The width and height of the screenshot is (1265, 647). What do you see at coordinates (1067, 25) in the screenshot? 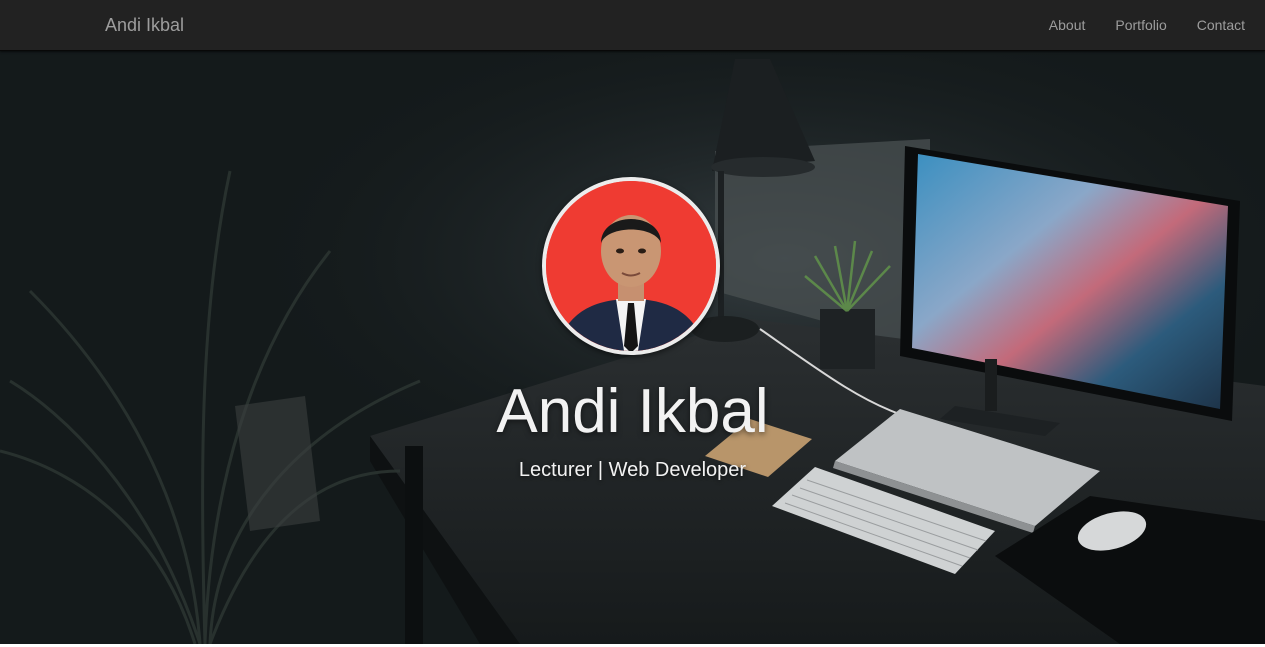
I see `nav-link-about: About` at bounding box center [1067, 25].